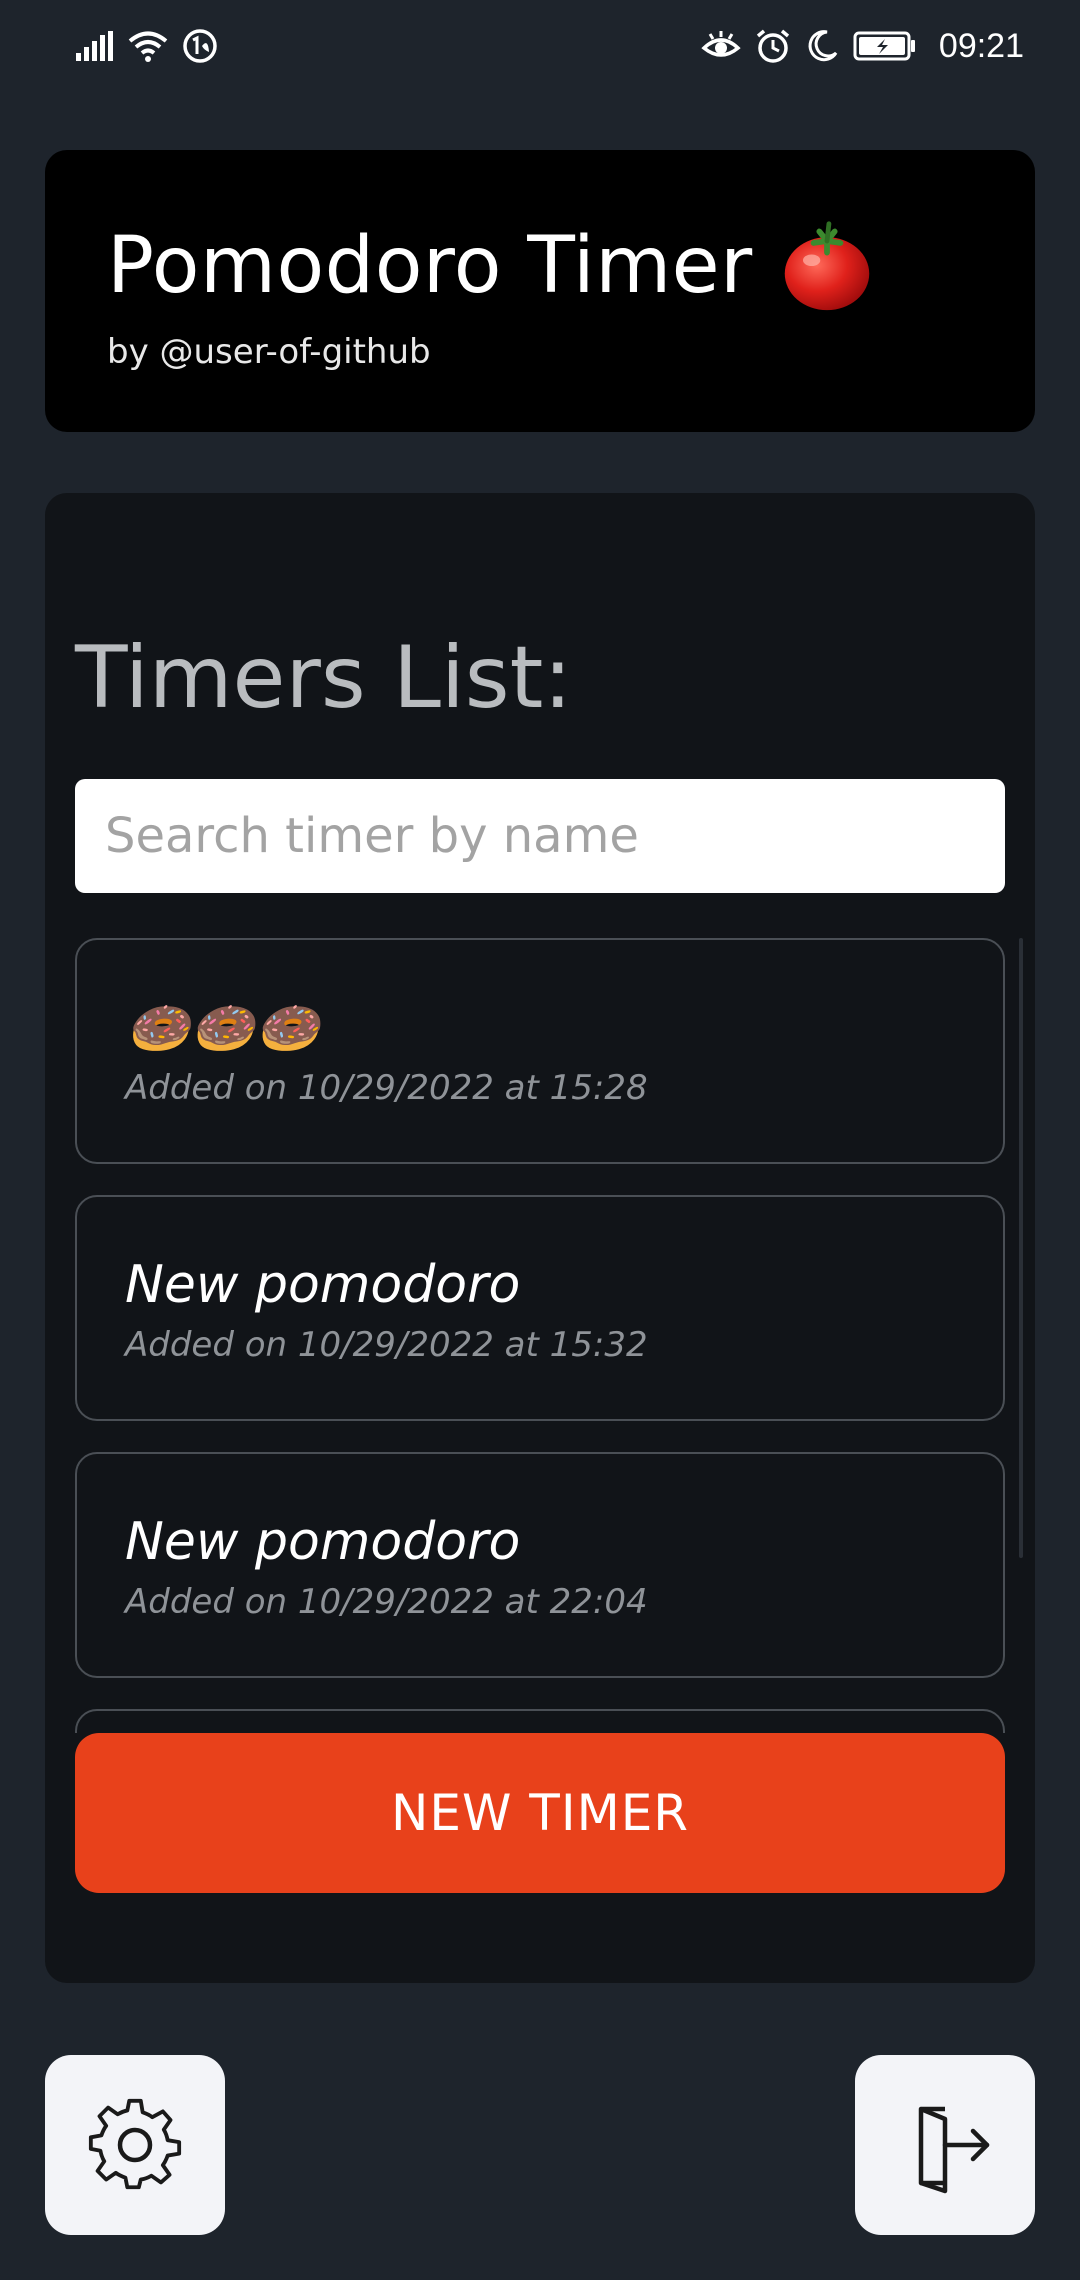 This screenshot has width=1080, height=2280. What do you see at coordinates (386, 1088) in the screenshot?
I see `timer-date: Added on 10/29/2022 at 15:28` at bounding box center [386, 1088].